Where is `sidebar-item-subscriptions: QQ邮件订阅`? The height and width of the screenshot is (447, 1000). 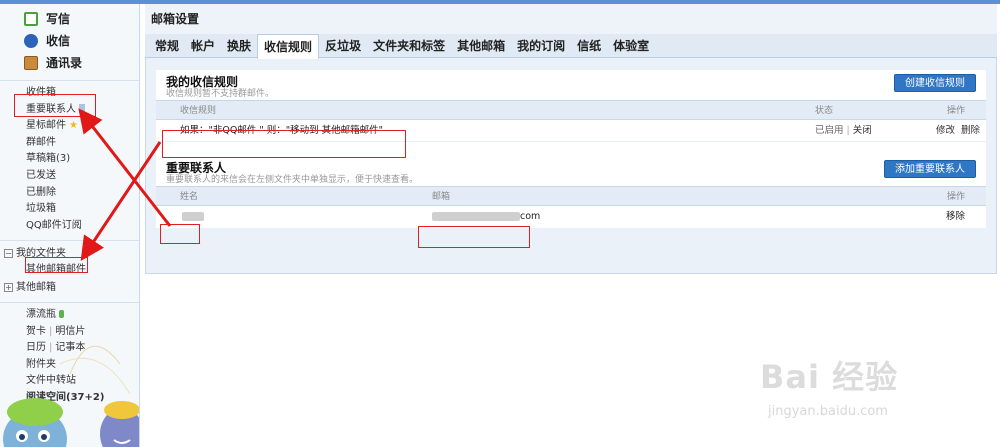 sidebar-item-subscriptions: QQ邮件订阅 is located at coordinates (69, 226).